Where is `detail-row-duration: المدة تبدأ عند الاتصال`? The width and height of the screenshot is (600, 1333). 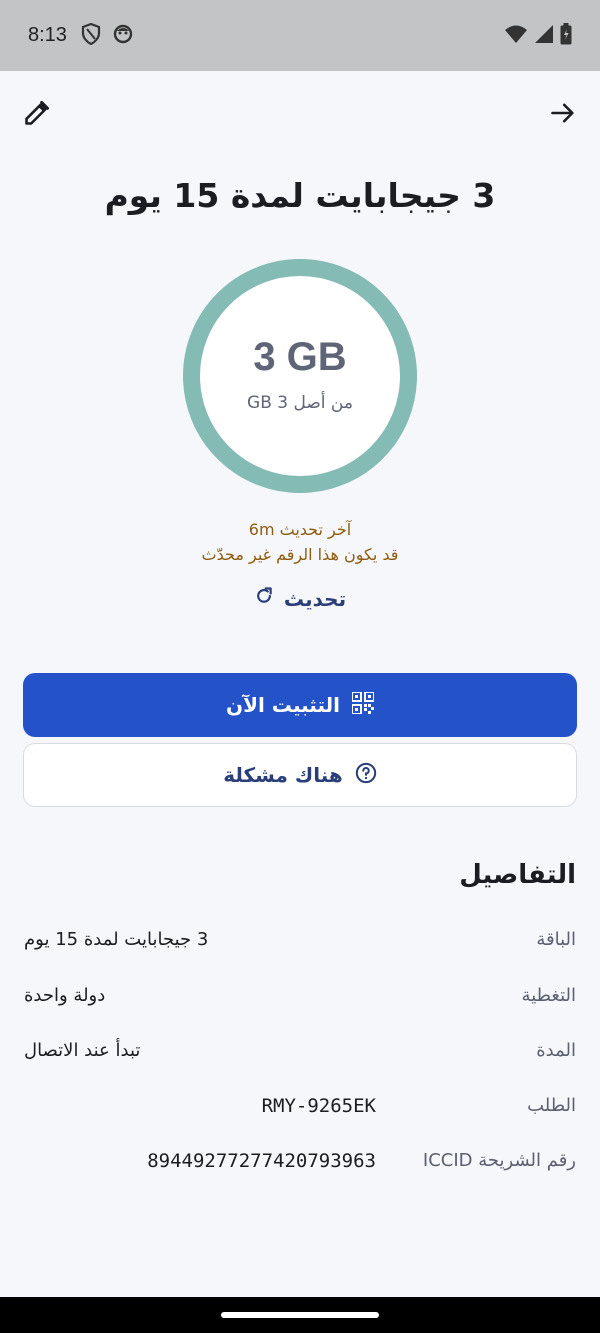
detail-row-duration: المدة تبدأ عند الاتصال is located at coordinates (300, 1055).